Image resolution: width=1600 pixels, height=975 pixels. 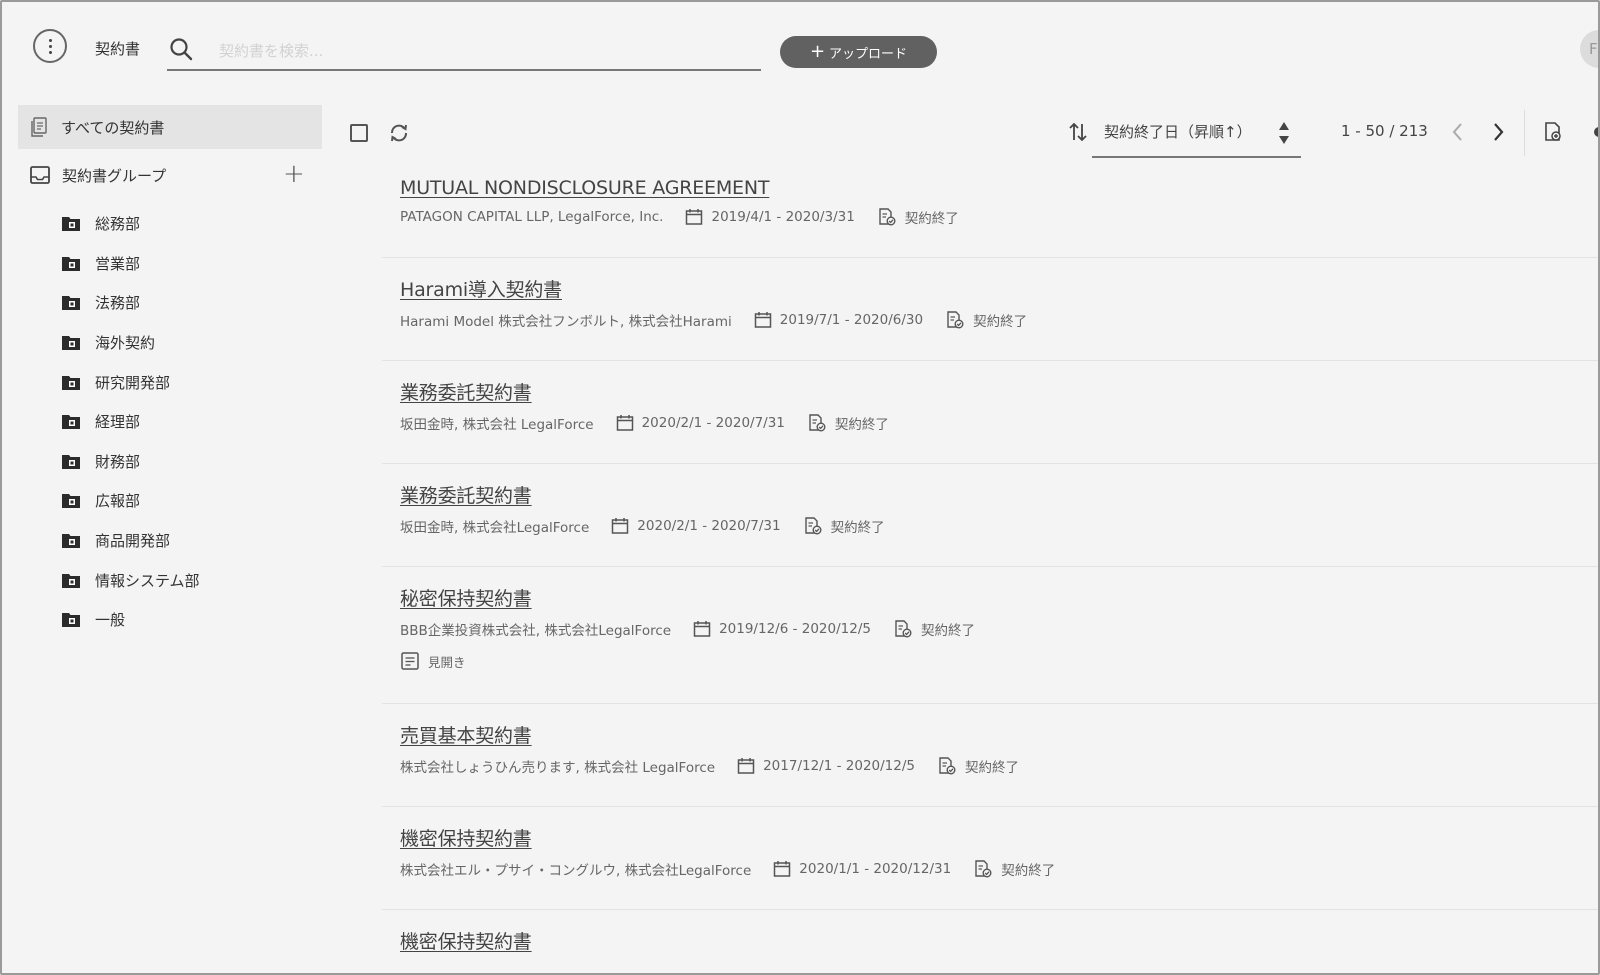 What do you see at coordinates (868, 54) in the screenshot?
I see `upload-label: アップロード` at bounding box center [868, 54].